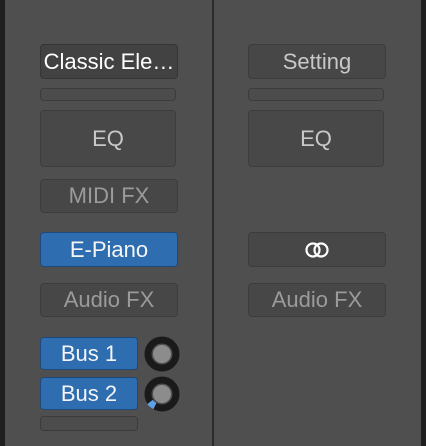  Describe the element at coordinates (109, 249) in the screenshot. I see `instrument-slot: E-Piano` at that location.